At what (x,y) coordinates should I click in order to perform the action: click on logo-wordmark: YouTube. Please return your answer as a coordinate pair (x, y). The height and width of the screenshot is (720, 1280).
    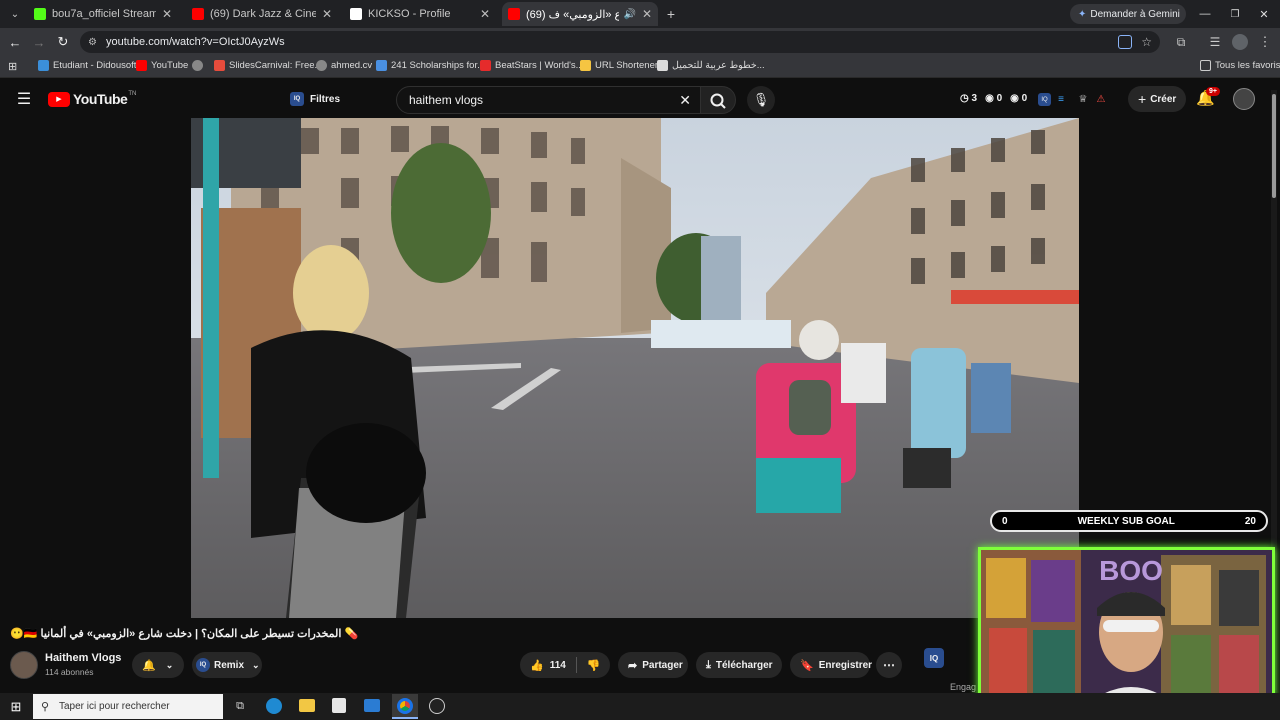
    Looking at the image, I should click on (100, 99).